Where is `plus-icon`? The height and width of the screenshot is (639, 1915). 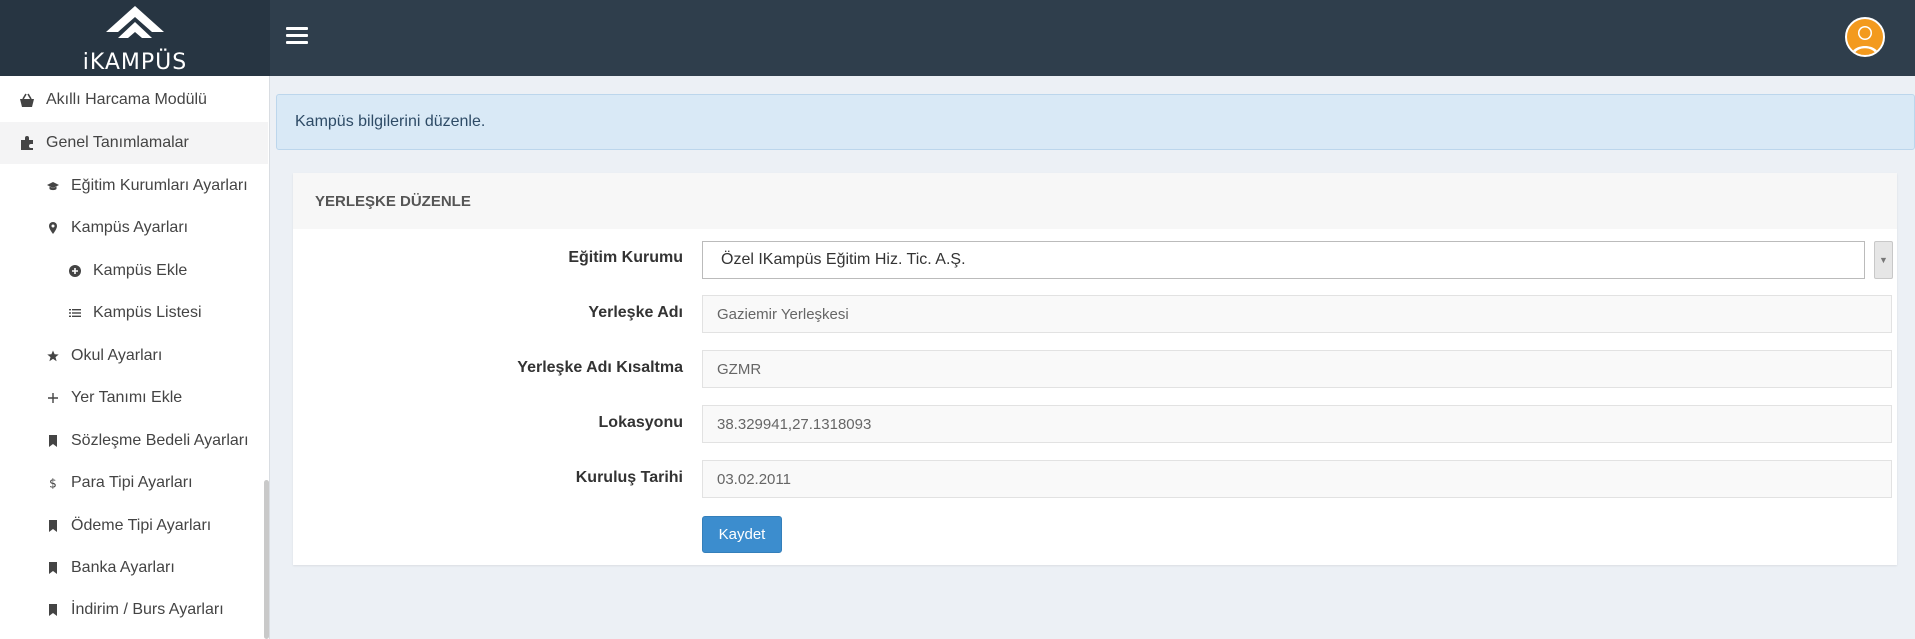
plus-icon is located at coordinates (53, 398).